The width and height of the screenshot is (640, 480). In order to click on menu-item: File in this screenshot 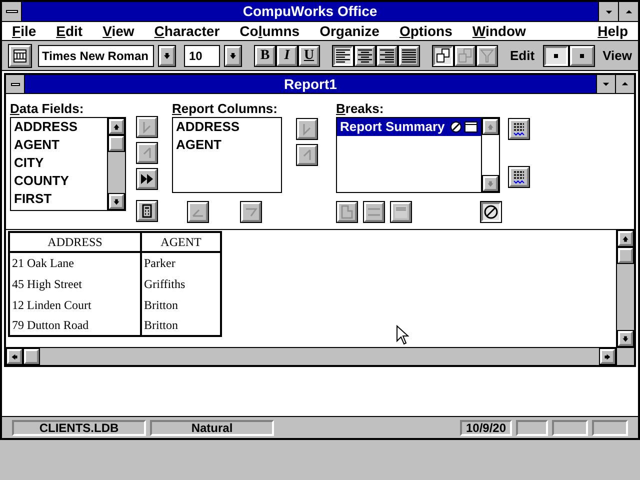, I will do `click(24, 31)`.